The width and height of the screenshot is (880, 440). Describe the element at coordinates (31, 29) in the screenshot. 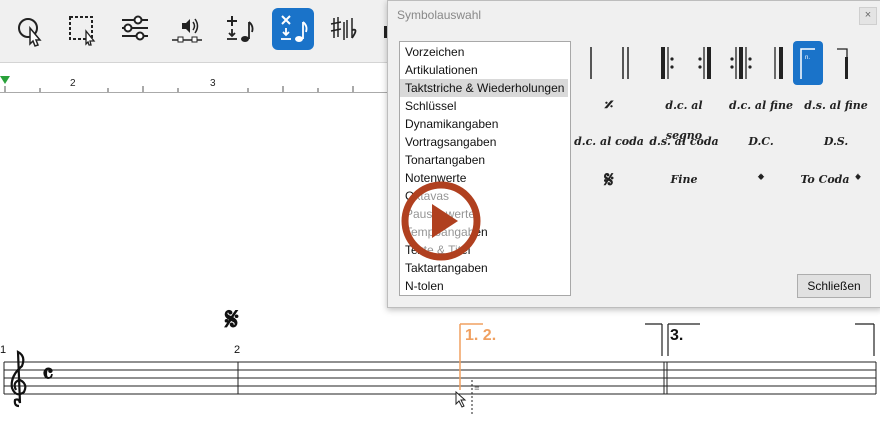

I see `select-pointer-icon` at that location.